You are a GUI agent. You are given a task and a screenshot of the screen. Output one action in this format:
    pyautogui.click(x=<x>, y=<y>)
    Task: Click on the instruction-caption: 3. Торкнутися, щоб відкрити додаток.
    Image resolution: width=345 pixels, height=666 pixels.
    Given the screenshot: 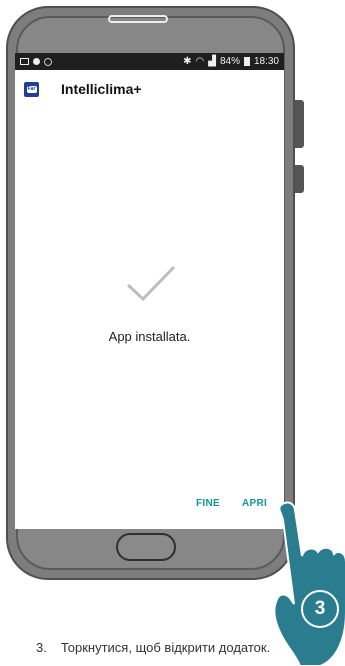 What is the action you would take?
    pyautogui.click(x=153, y=647)
    